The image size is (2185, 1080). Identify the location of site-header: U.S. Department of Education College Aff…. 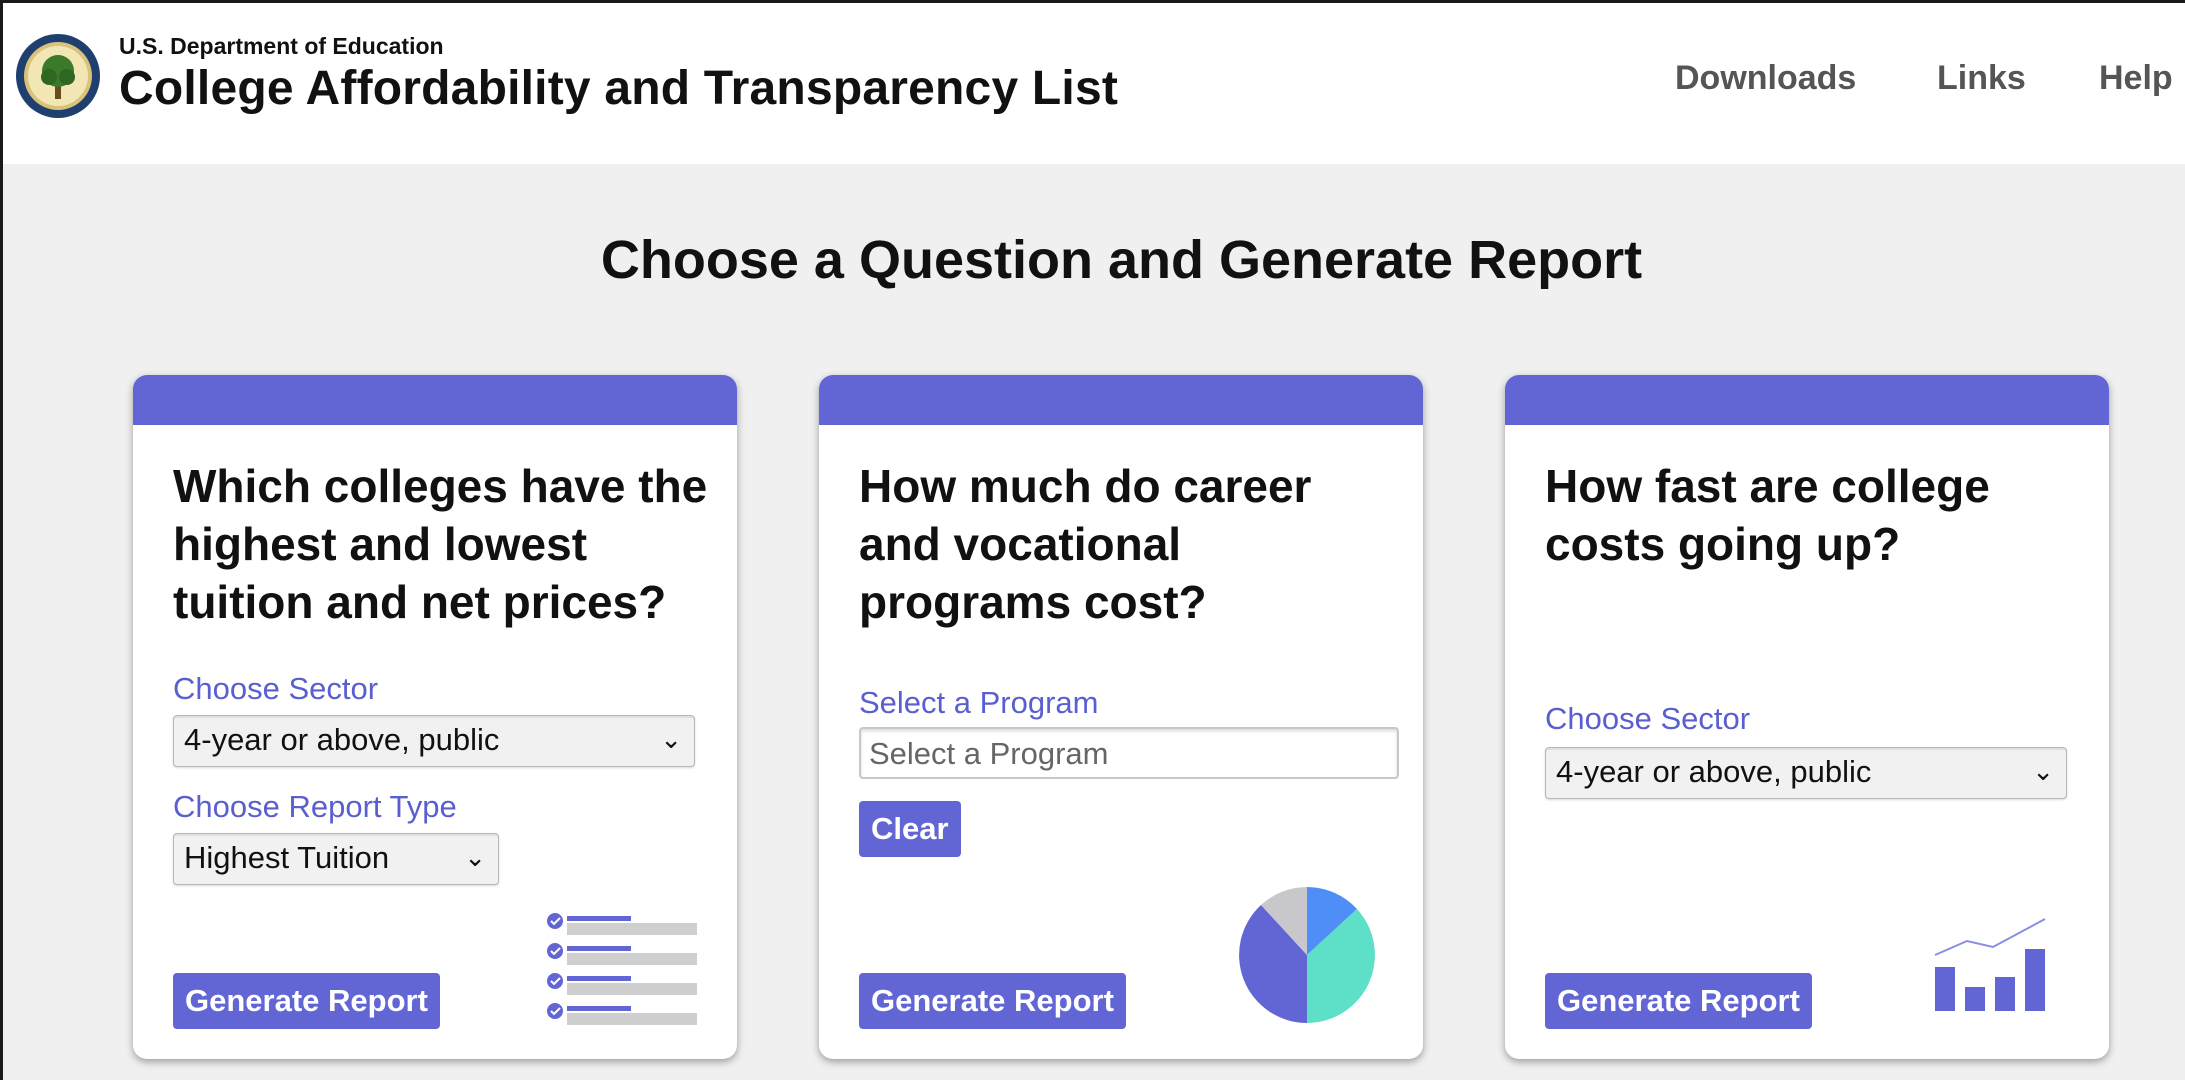
(1094, 83).